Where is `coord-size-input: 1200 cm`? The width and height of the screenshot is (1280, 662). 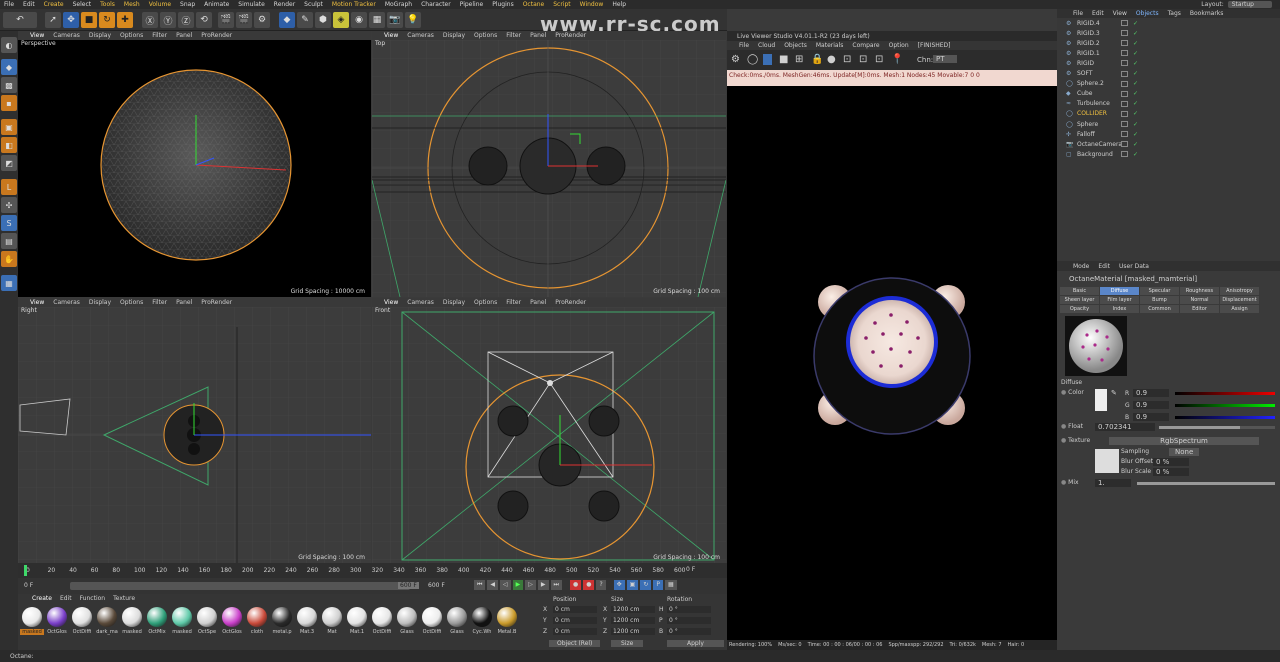 coord-size-input: 1200 cm is located at coordinates (633, 620).